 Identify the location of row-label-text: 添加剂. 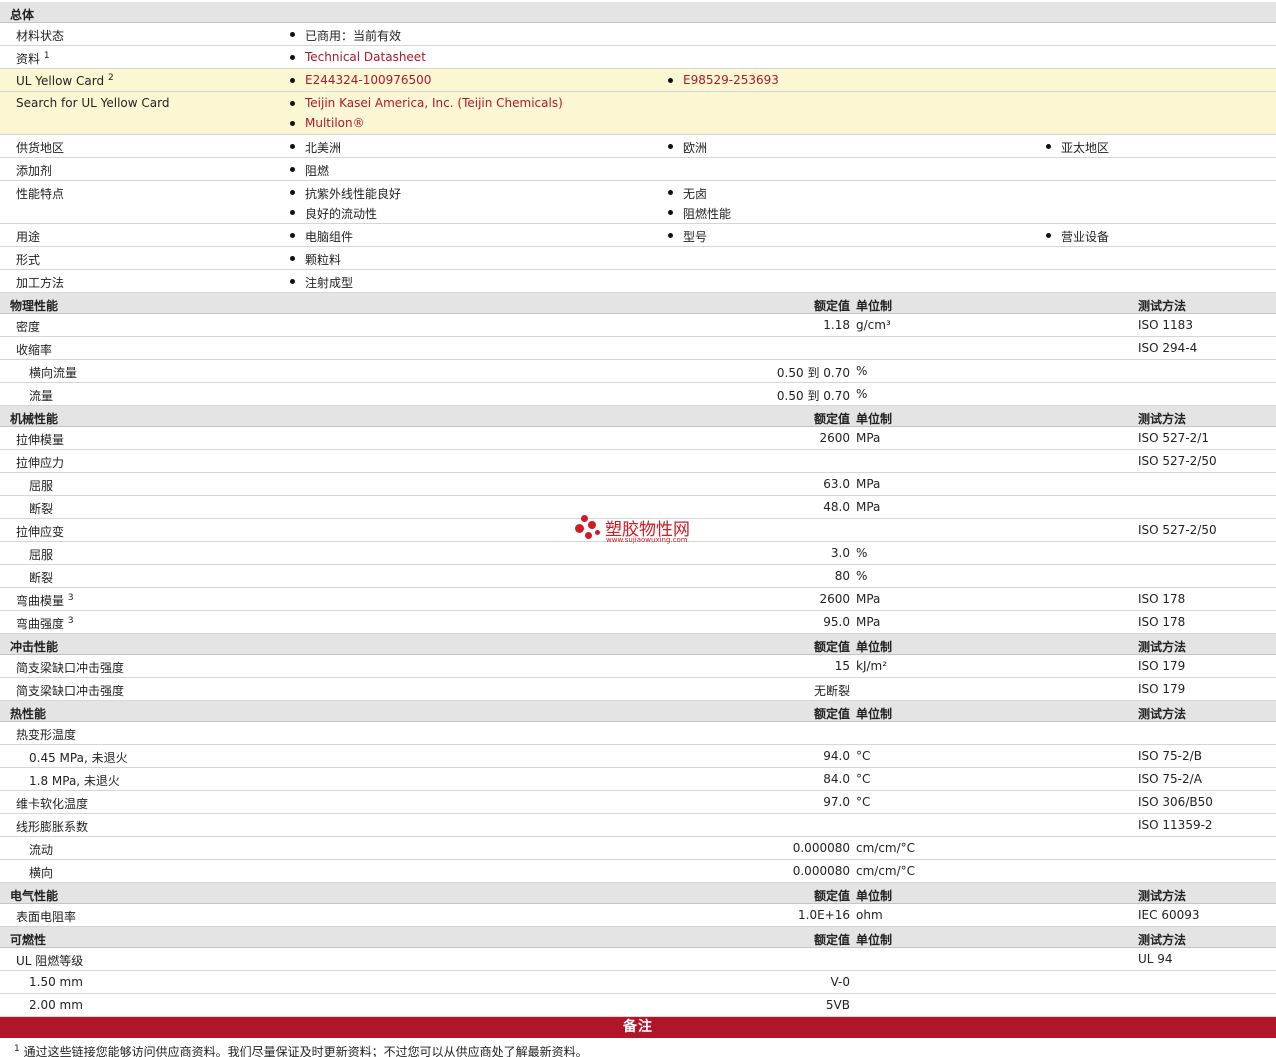
(34, 171).